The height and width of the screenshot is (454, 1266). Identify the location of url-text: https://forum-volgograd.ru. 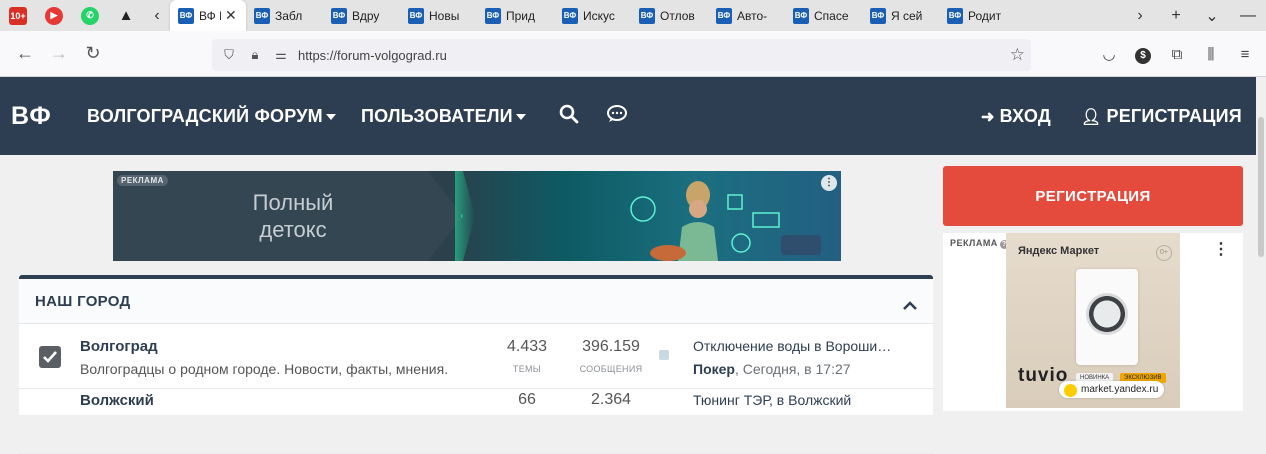
(372, 55).